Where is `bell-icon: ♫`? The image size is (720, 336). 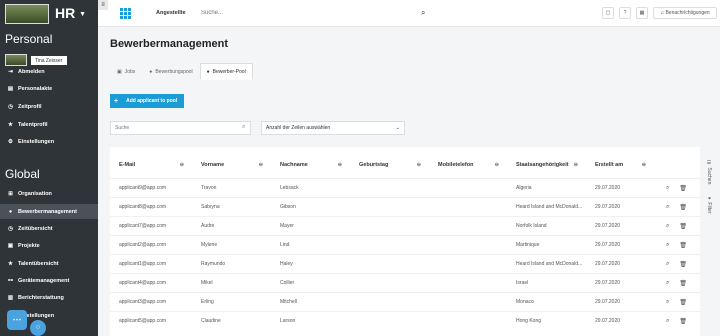 bell-icon: ♫ is located at coordinates (662, 13).